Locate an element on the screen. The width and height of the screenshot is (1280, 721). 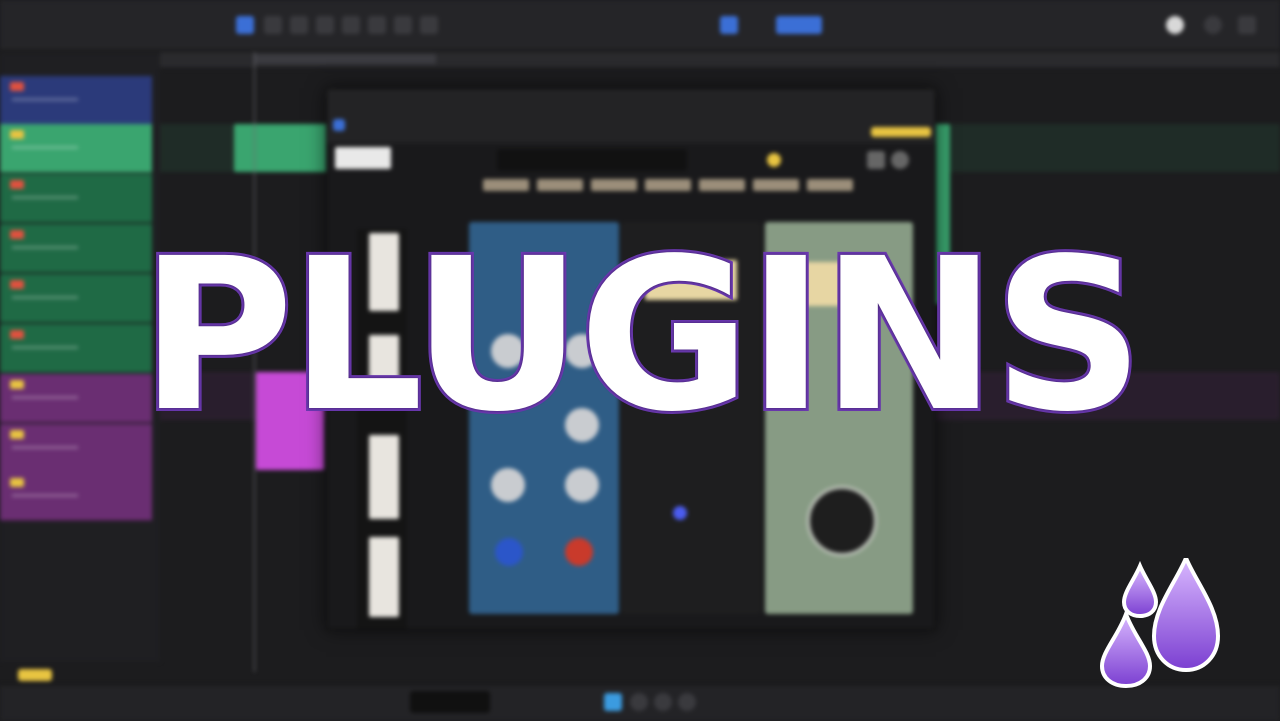
camera-icon is located at coordinates (876, 160).